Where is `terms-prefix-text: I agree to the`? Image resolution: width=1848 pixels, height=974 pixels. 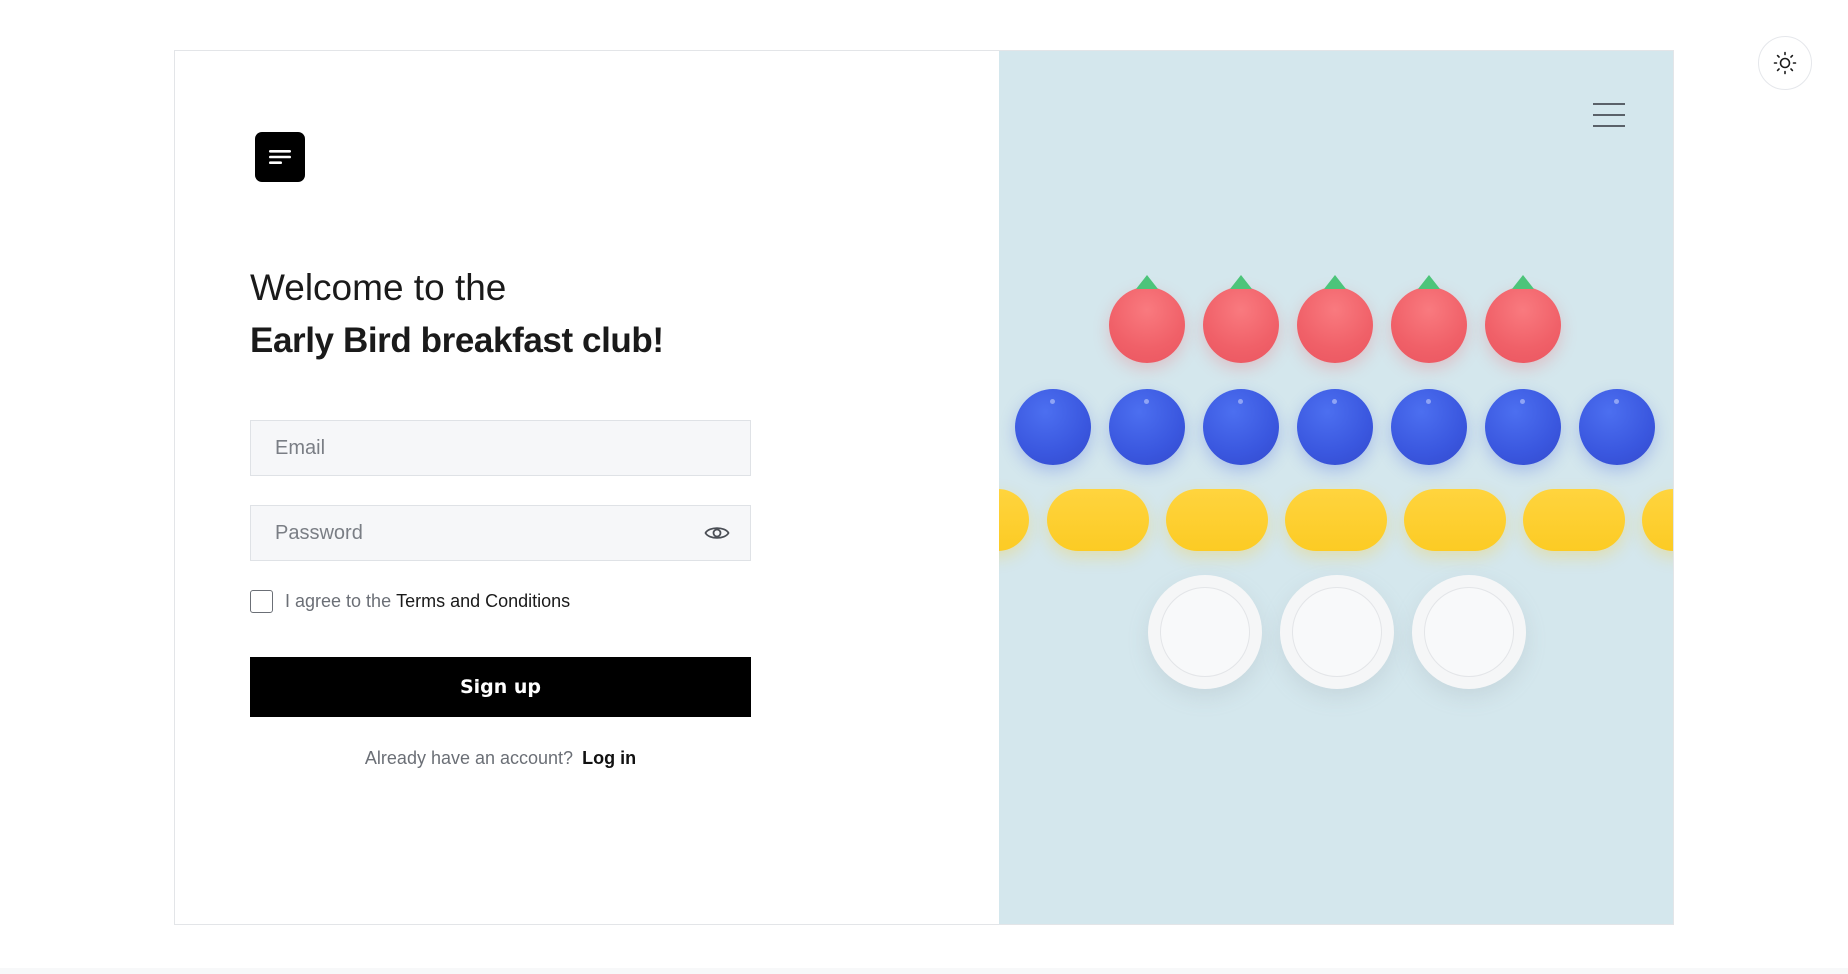
terms-prefix-text: I agree to the is located at coordinates (338, 601).